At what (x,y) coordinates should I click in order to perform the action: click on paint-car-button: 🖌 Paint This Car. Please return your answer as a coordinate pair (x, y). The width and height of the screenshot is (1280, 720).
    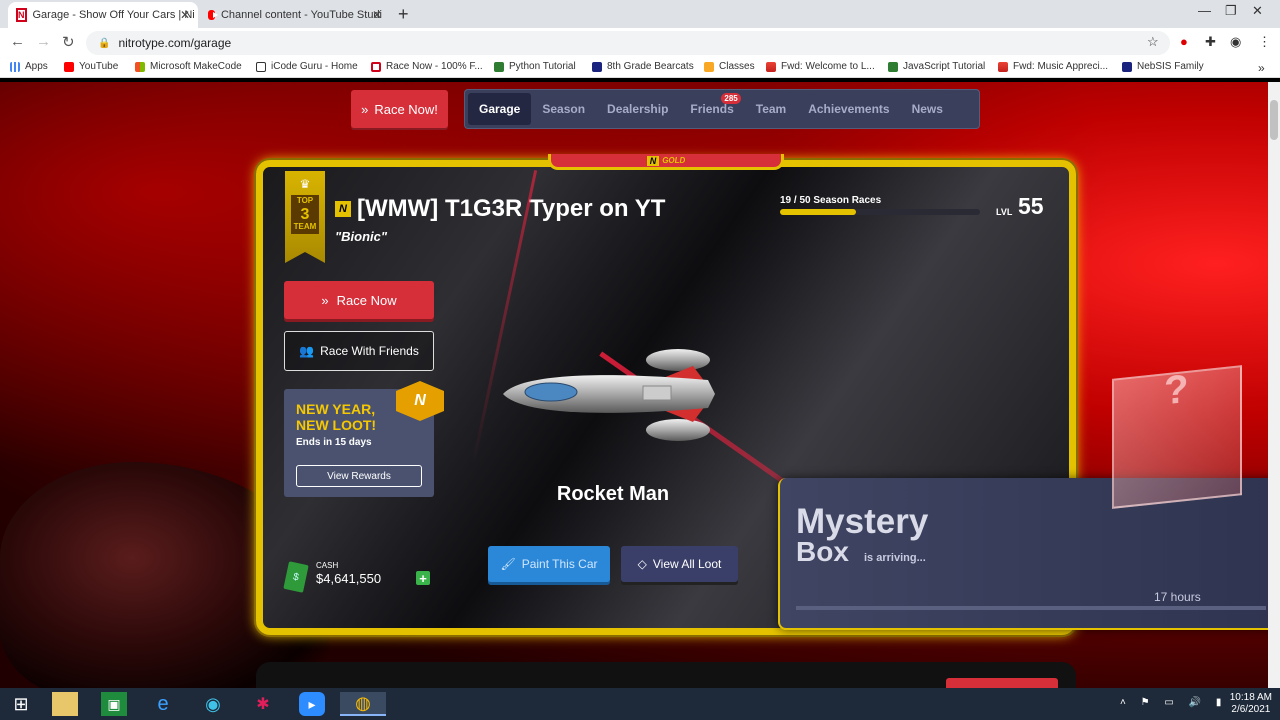
    Looking at the image, I should click on (549, 564).